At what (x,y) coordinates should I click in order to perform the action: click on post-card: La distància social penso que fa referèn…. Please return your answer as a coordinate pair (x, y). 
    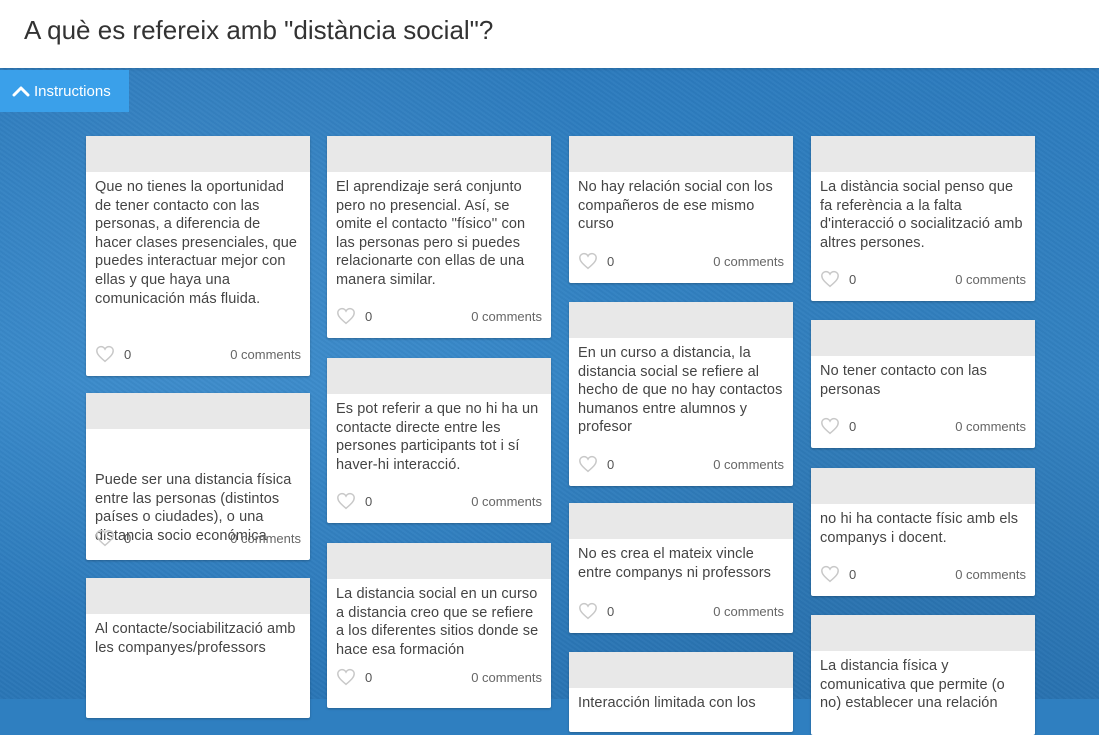
    Looking at the image, I should click on (923, 218).